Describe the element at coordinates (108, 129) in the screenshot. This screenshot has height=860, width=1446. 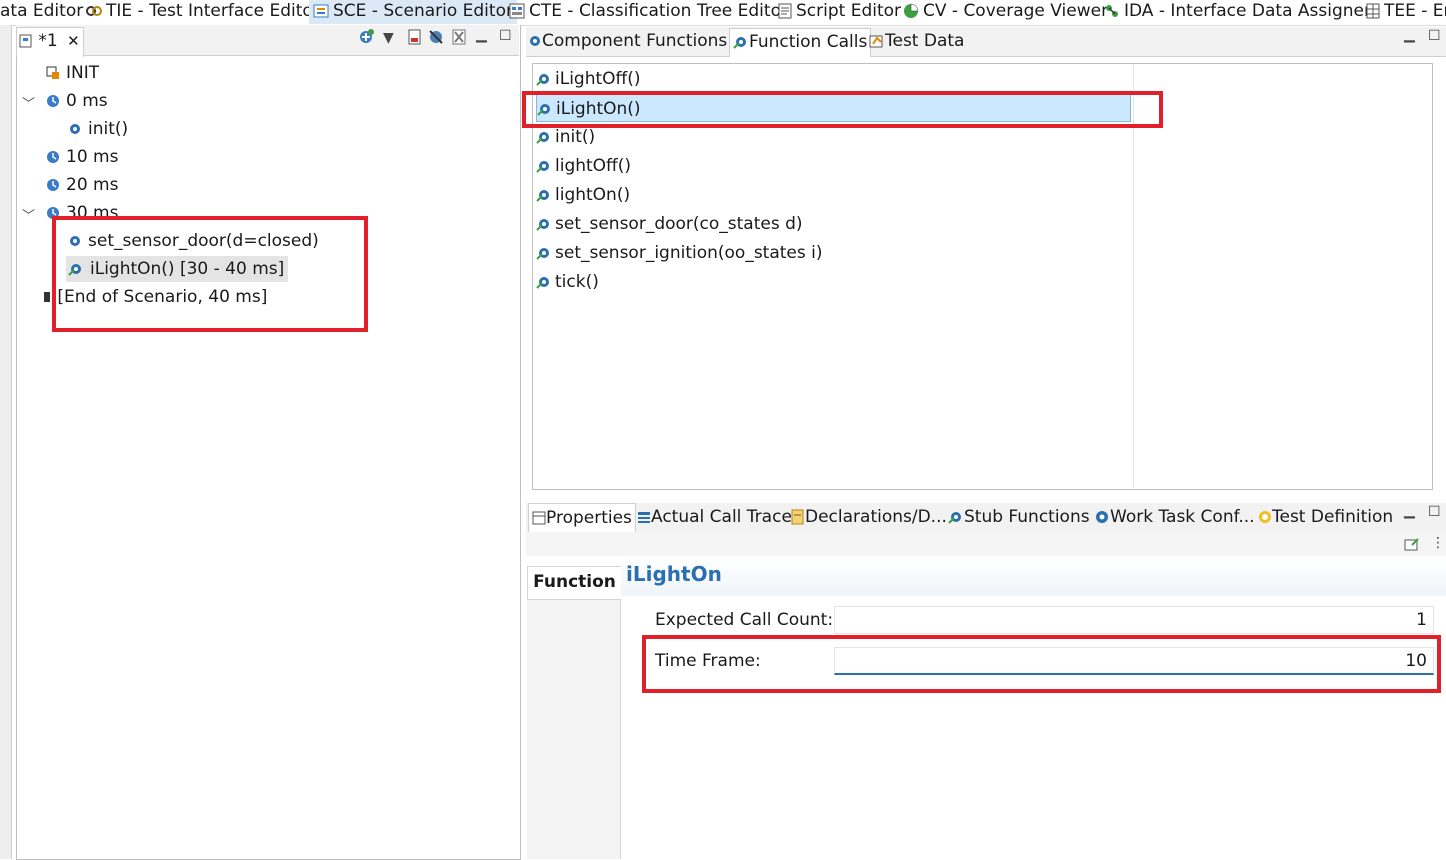
I see `tree-item-label: init()` at that location.